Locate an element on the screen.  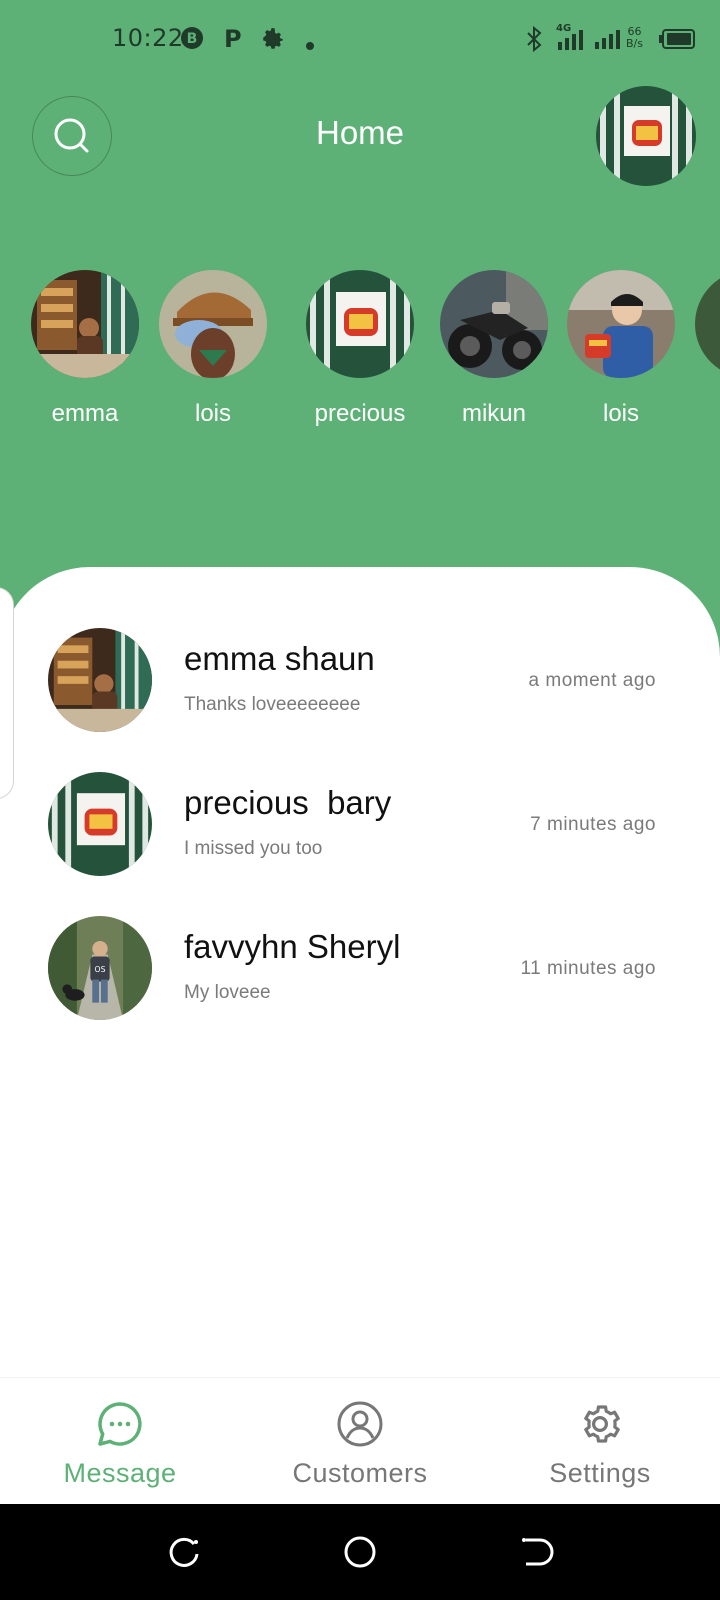
story-name: mikun is located at coordinates (494, 413).